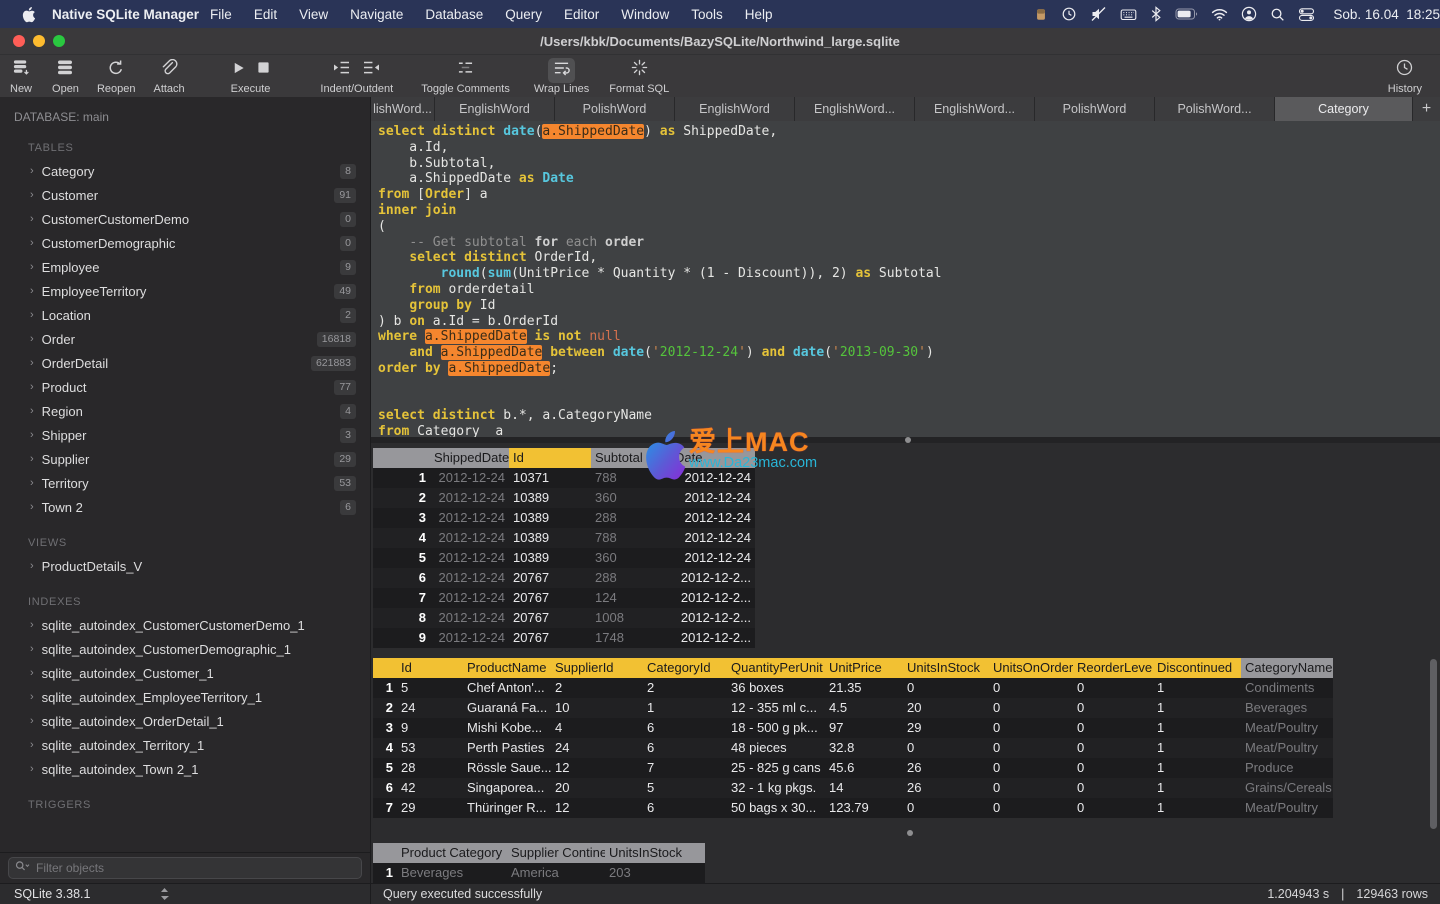 The height and width of the screenshot is (904, 1440). What do you see at coordinates (550, 498) in the screenshot?
I see `data-cell: 10389` at bounding box center [550, 498].